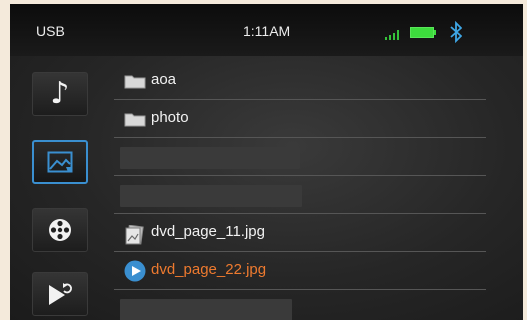  I want to click on clock: 1:11AM, so click(267, 31).